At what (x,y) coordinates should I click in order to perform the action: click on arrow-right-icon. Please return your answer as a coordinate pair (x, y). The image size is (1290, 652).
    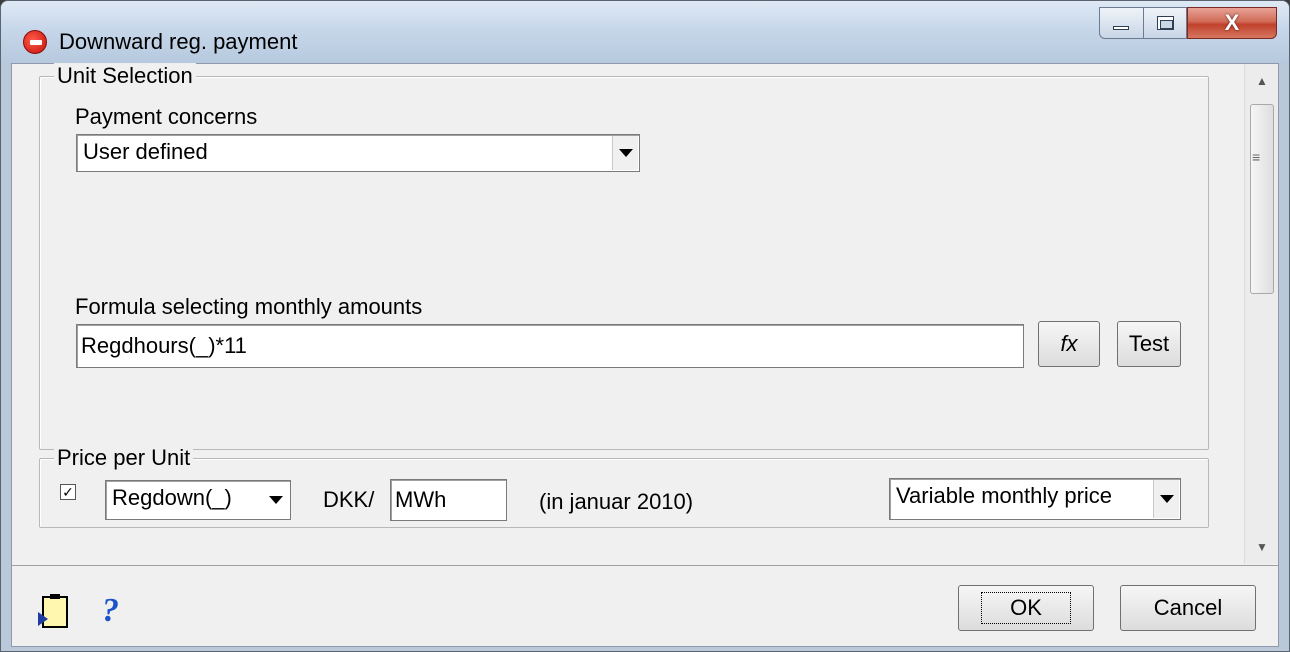
    Looking at the image, I should click on (43, 619).